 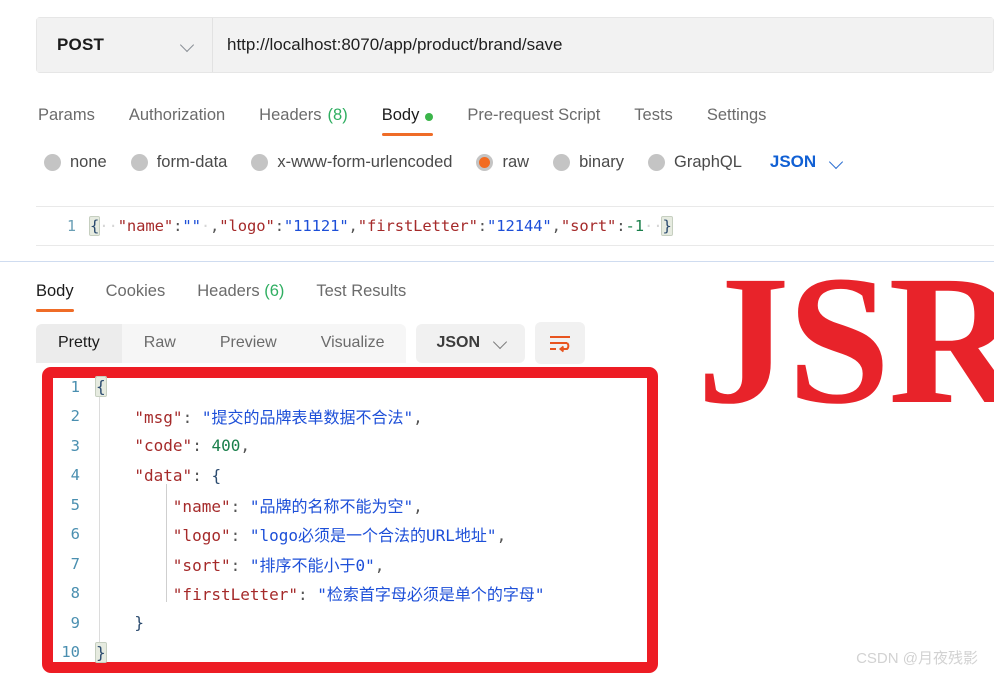 I want to click on response-tab-headers: Headers (6), so click(x=240, y=297).